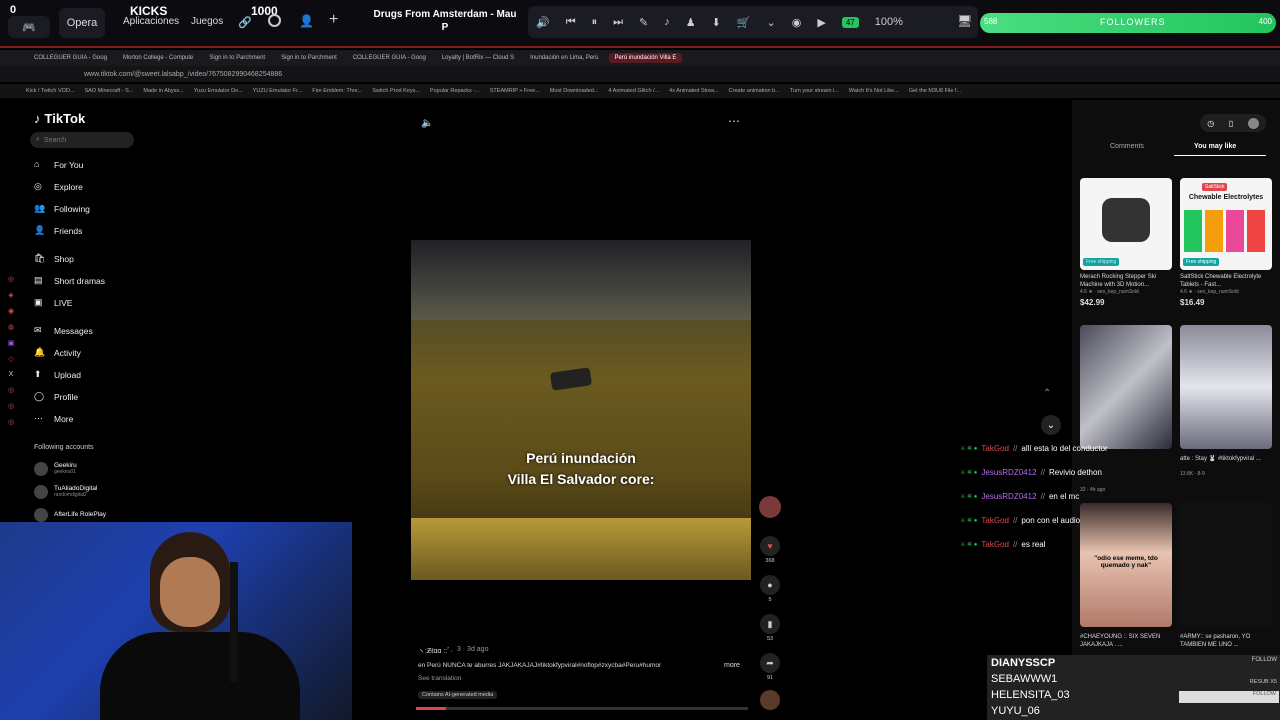  What do you see at coordinates (10, 359) in the screenshot?
I see `sidebar-icon: ◇` at bounding box center [10, 359].